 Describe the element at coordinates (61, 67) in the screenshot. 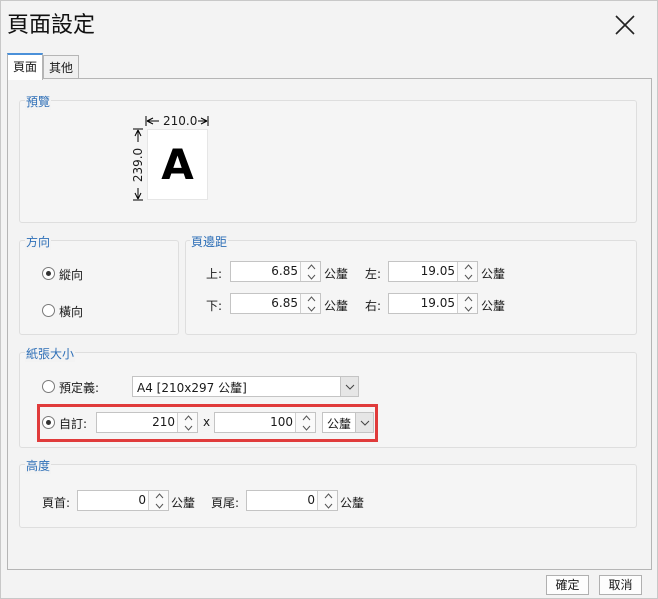

I see `tab-other: 其他` at that location.